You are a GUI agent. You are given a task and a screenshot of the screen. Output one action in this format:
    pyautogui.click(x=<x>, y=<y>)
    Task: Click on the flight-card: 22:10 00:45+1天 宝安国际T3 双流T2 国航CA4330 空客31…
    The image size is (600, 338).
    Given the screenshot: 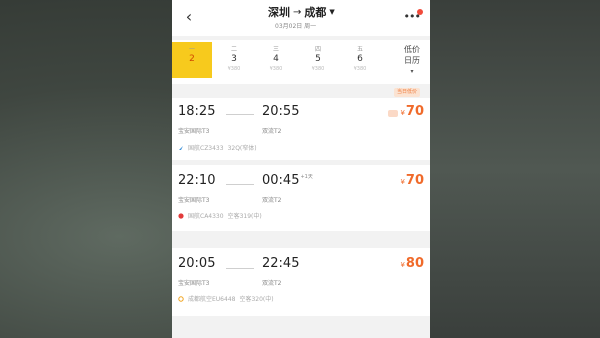 What is the action you would take?
    pyautogui.click(x=301, y=198)
    